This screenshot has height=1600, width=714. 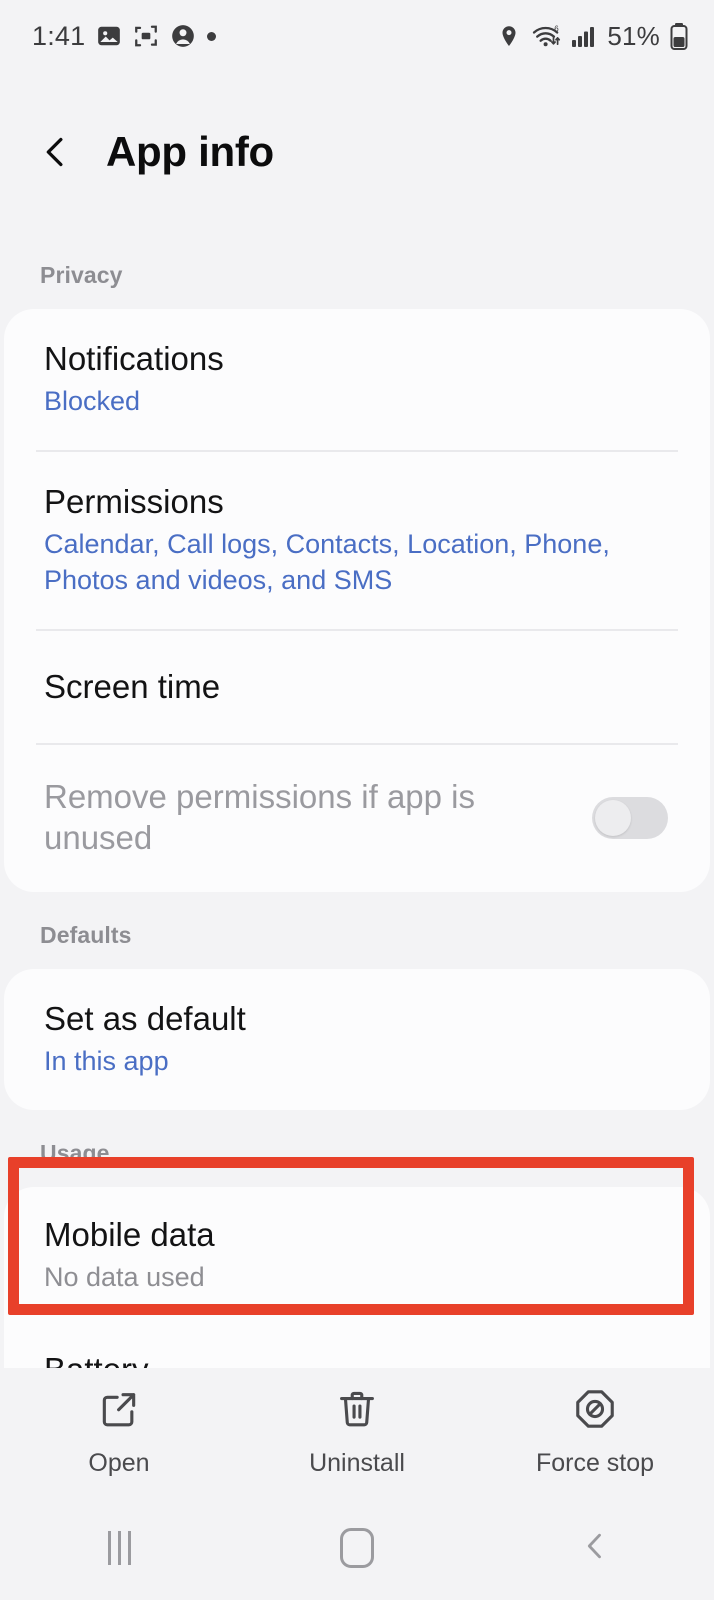 I want to click on row-title: Set as default, so click(x=145, y=1018).